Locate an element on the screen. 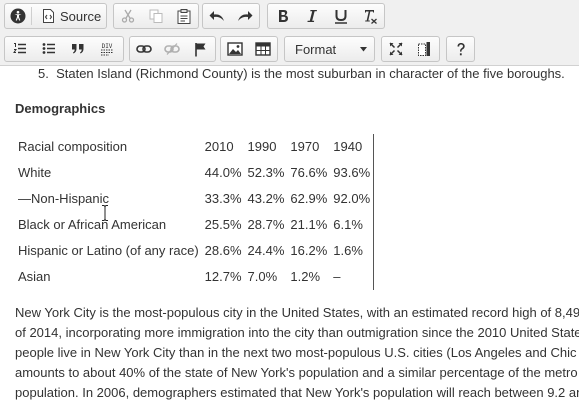 The height and width of the screenshot is (400, 579). table-cell: 33.3% is located at coordinates (223, 199).